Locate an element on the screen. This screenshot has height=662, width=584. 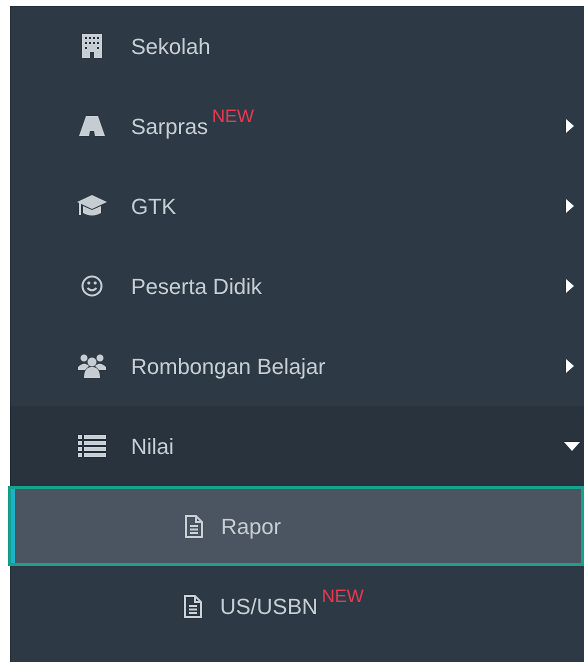
menu-label: Sekolah is located at coordinates (171, 46).